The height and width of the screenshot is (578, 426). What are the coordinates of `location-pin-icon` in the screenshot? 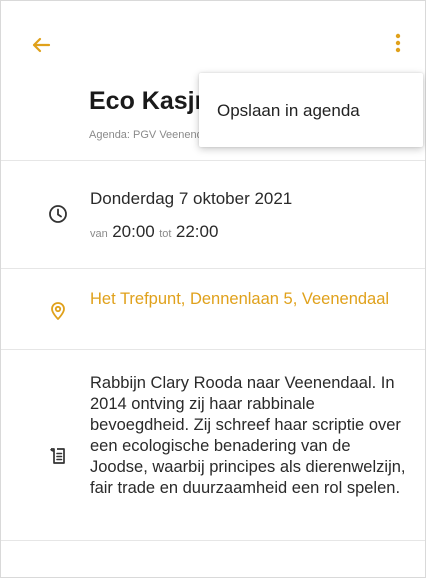 It's located at (58, 311).